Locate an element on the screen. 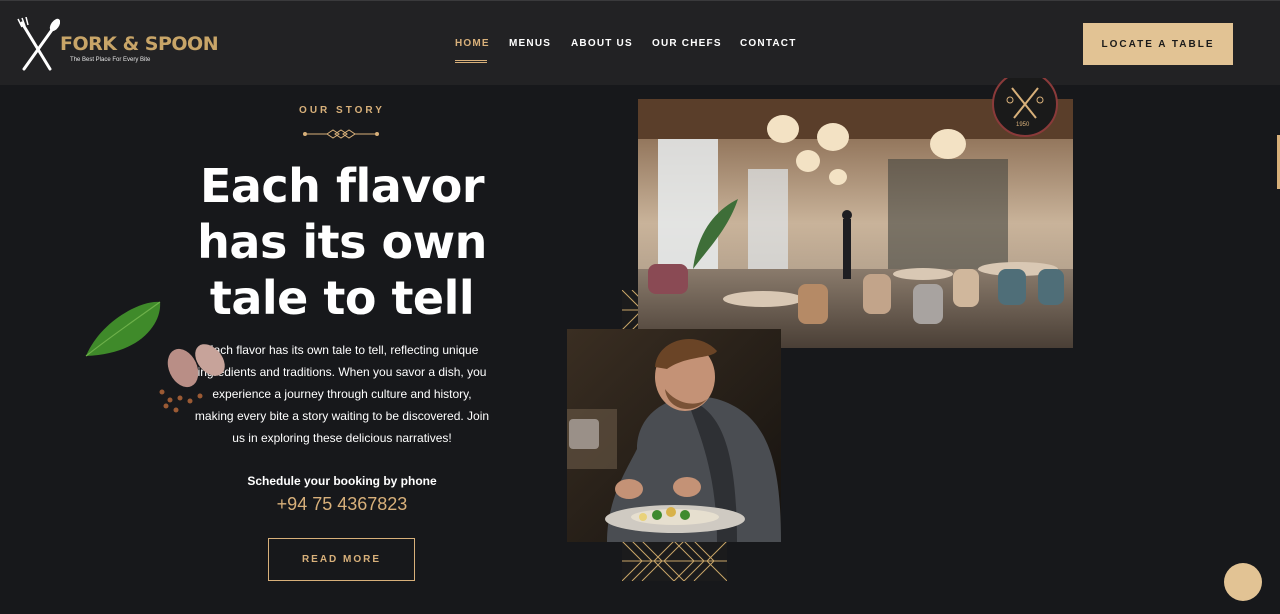 The image size is (1280, 614). fork-spoon-icon is located at coordinates (38, 44).